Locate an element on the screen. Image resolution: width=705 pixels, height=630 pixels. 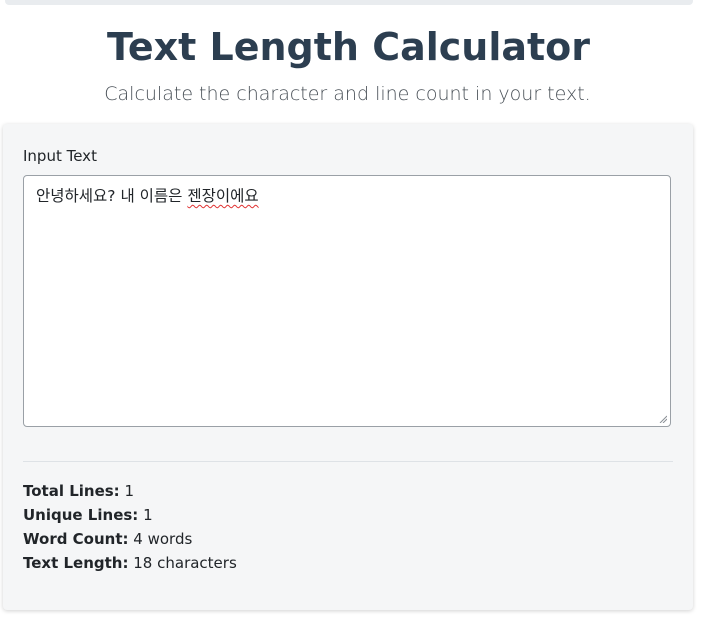
page-title: Text Length Calculator is located at coordinates (348, 47).